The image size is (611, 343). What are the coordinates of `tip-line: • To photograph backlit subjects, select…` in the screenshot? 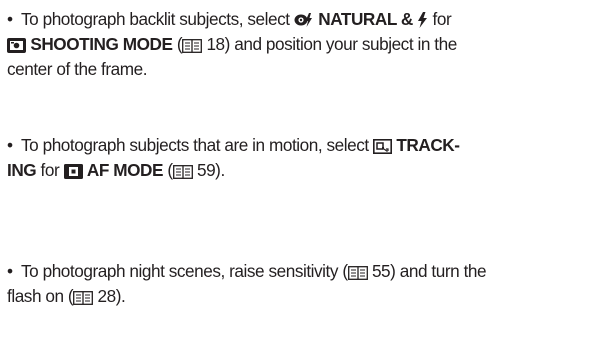 It's located at (229, 19).